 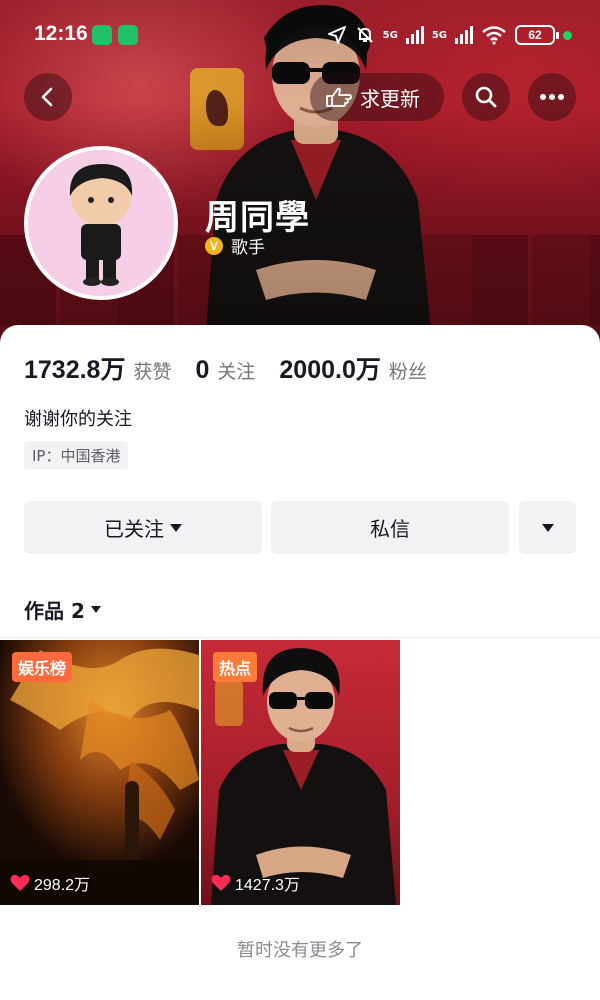 What do you see at coordinates (494, 35) in the screenshot?
I see `wifi-icon` at bounding box center [494, 35].